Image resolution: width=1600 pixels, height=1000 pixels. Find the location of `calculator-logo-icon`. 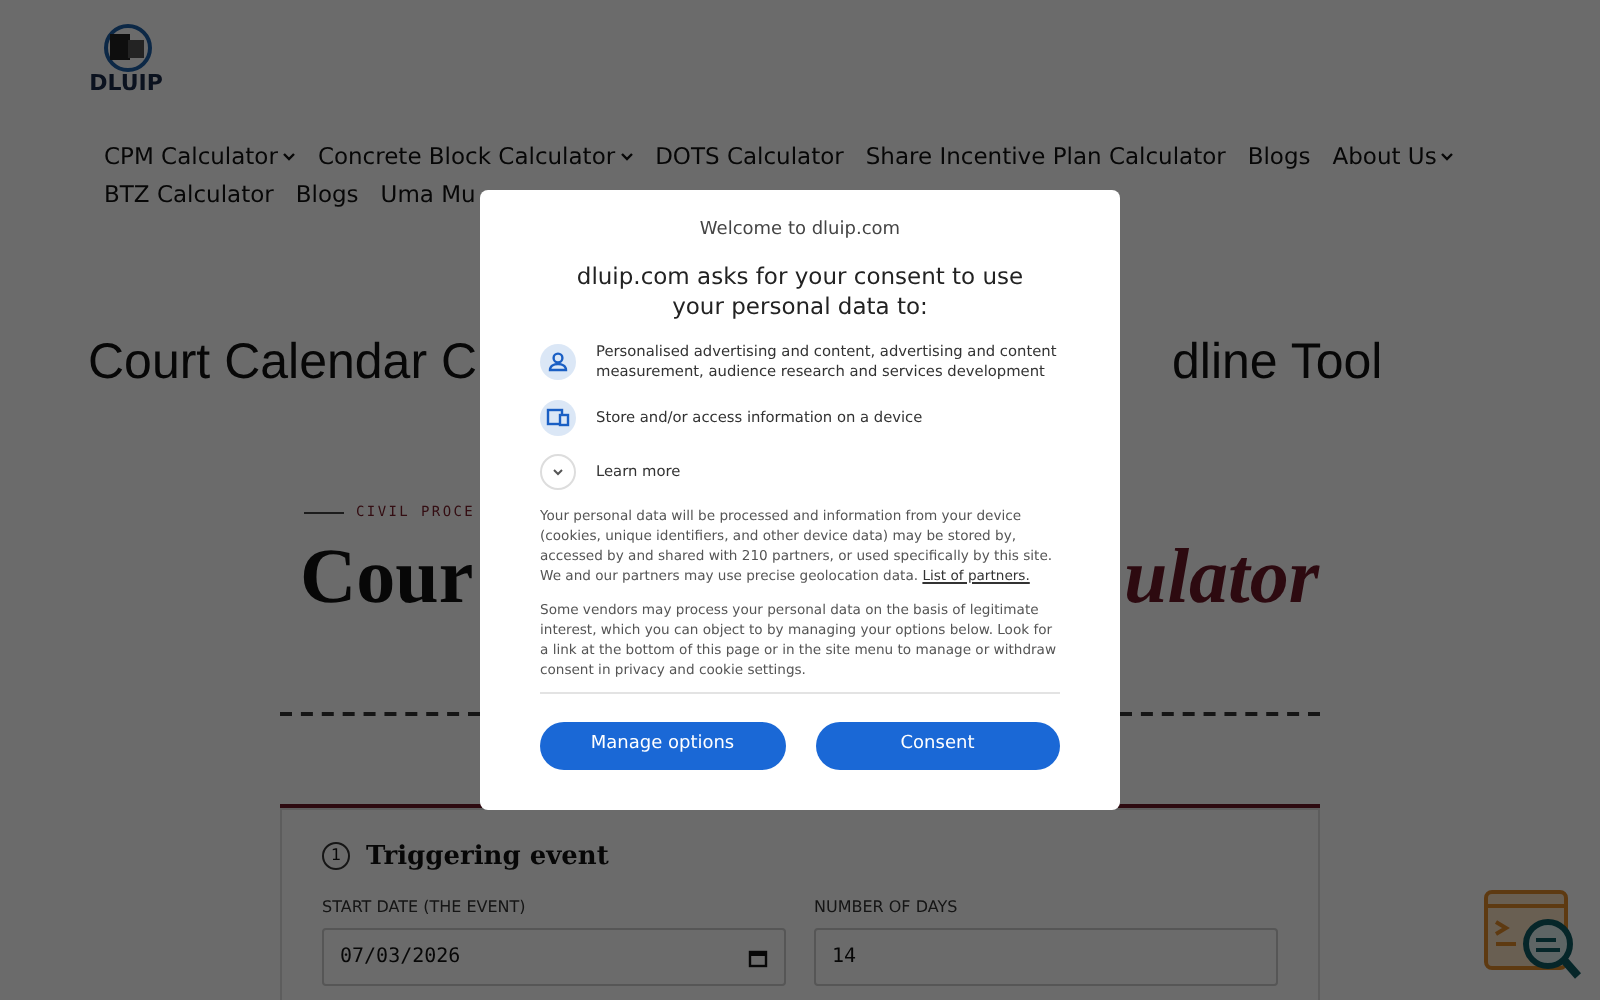

calculator-logo-icon is located at coordinates (126, 48).